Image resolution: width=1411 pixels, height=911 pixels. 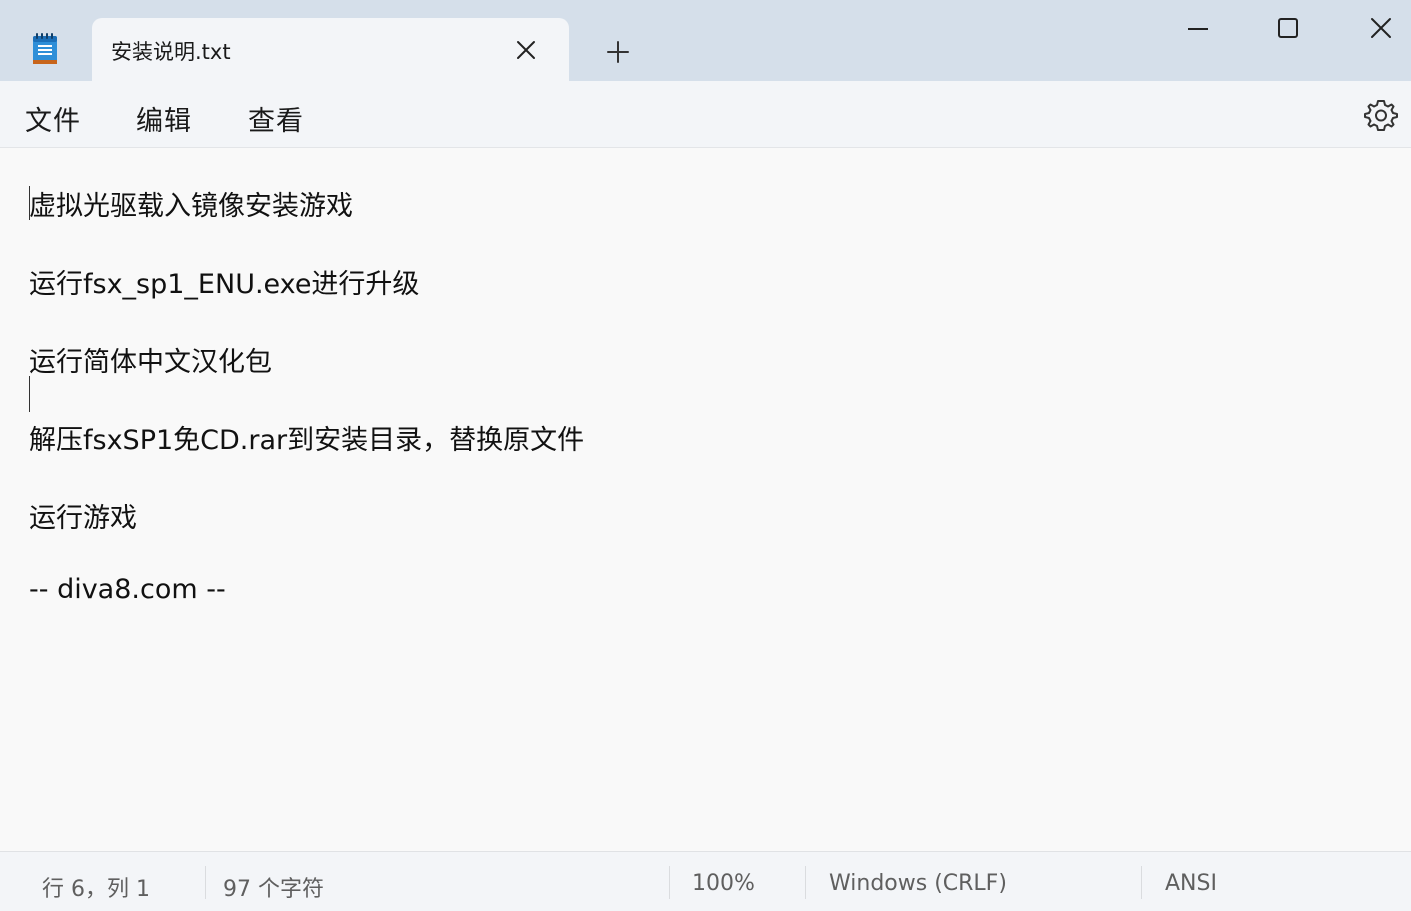 I want to click on editor-line: 运行fsx_sp1_ENU.exe进行升级, so click(x=224, y=284).